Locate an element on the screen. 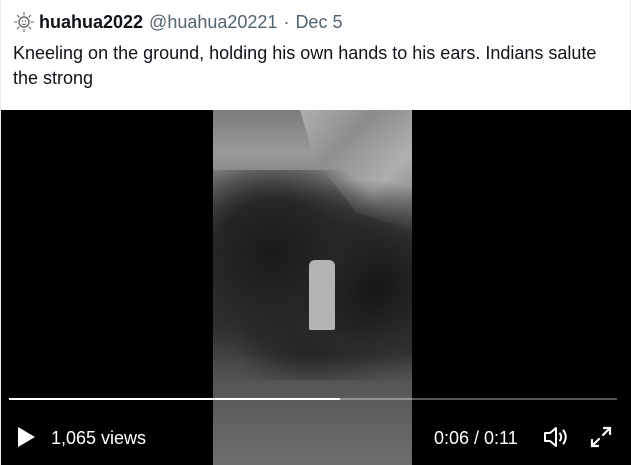 The height and width of the screenshot is (465, 631). fullscreen-expand-icon is located at coordinates (601, 437).